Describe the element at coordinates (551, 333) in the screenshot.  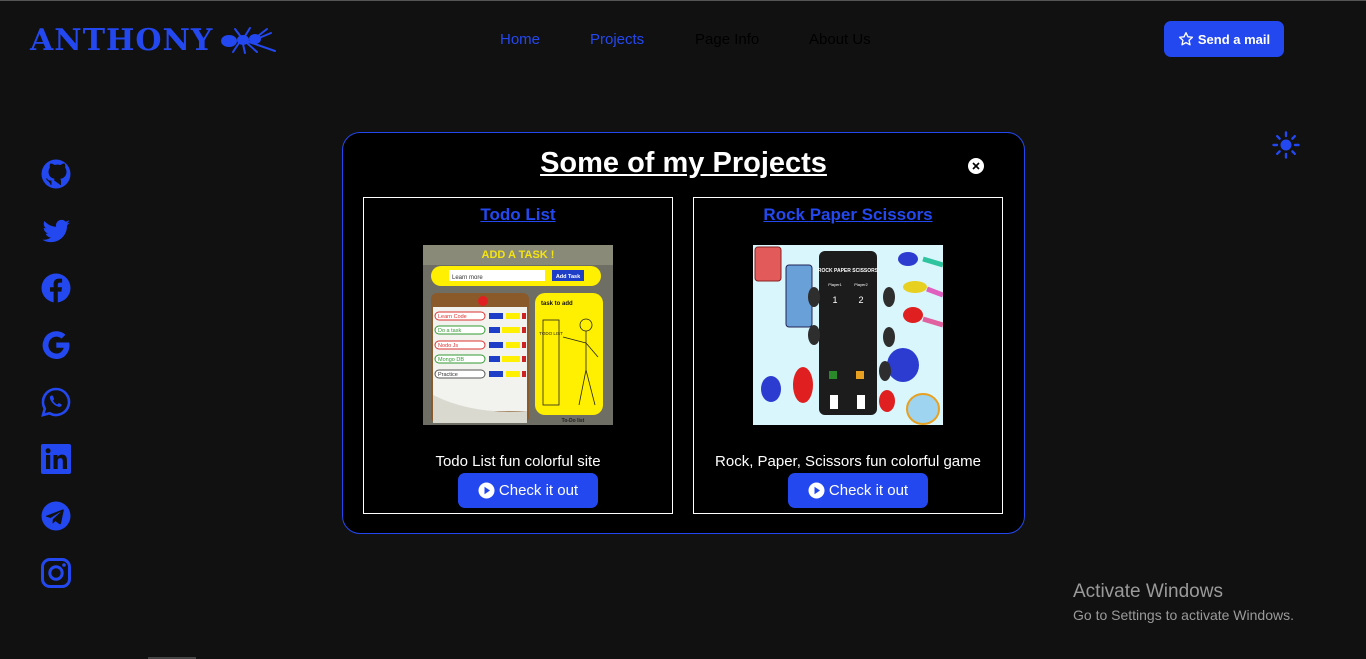
I see `thumb-side-word: TODO LIST` at that location.